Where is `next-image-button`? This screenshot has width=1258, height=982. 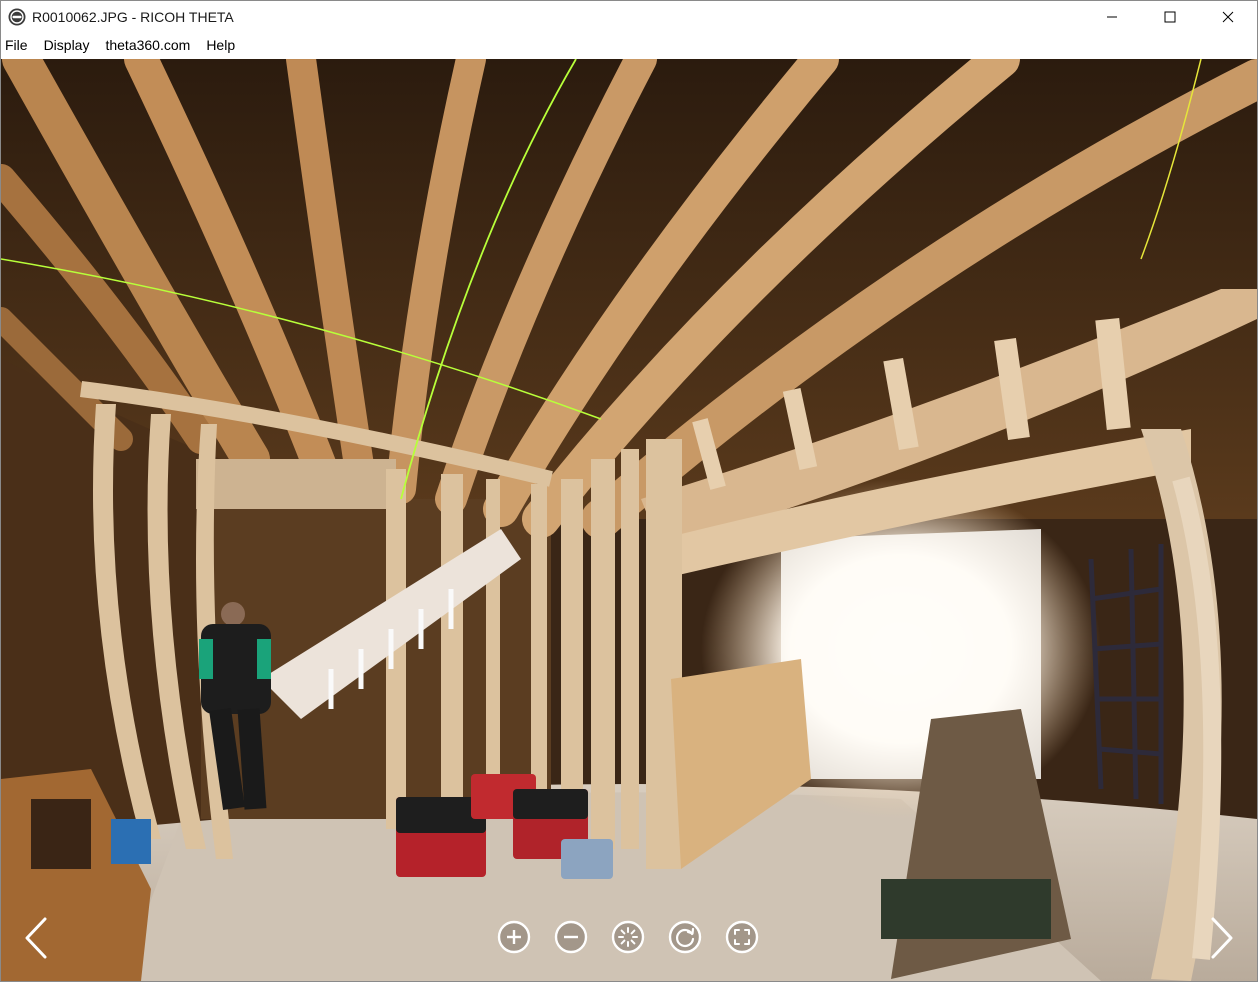
next-image-button is located at coordinates (1222, 938).